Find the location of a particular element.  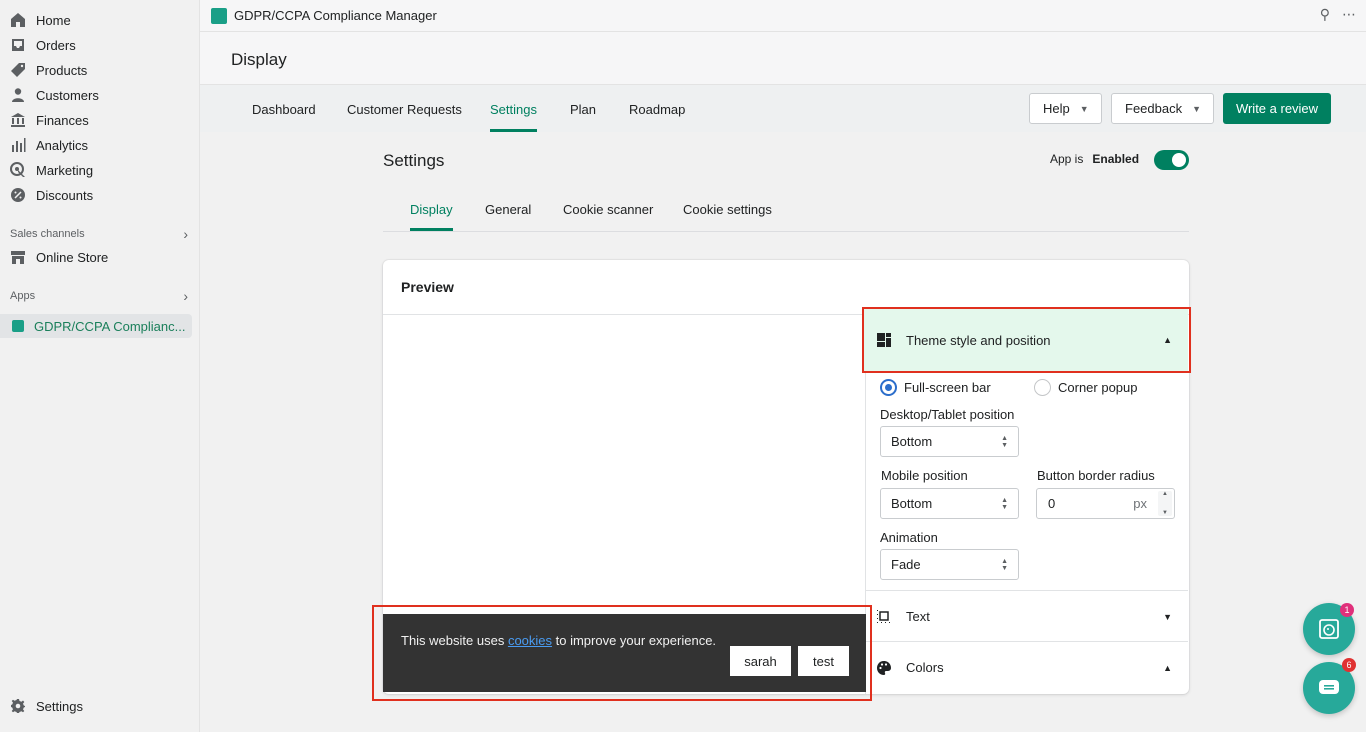

text-section-label: Text is located at coordinates (918, 616).